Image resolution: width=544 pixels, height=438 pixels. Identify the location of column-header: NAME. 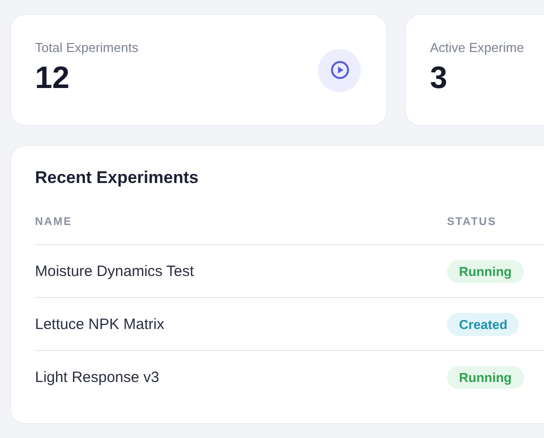
(54, 222).